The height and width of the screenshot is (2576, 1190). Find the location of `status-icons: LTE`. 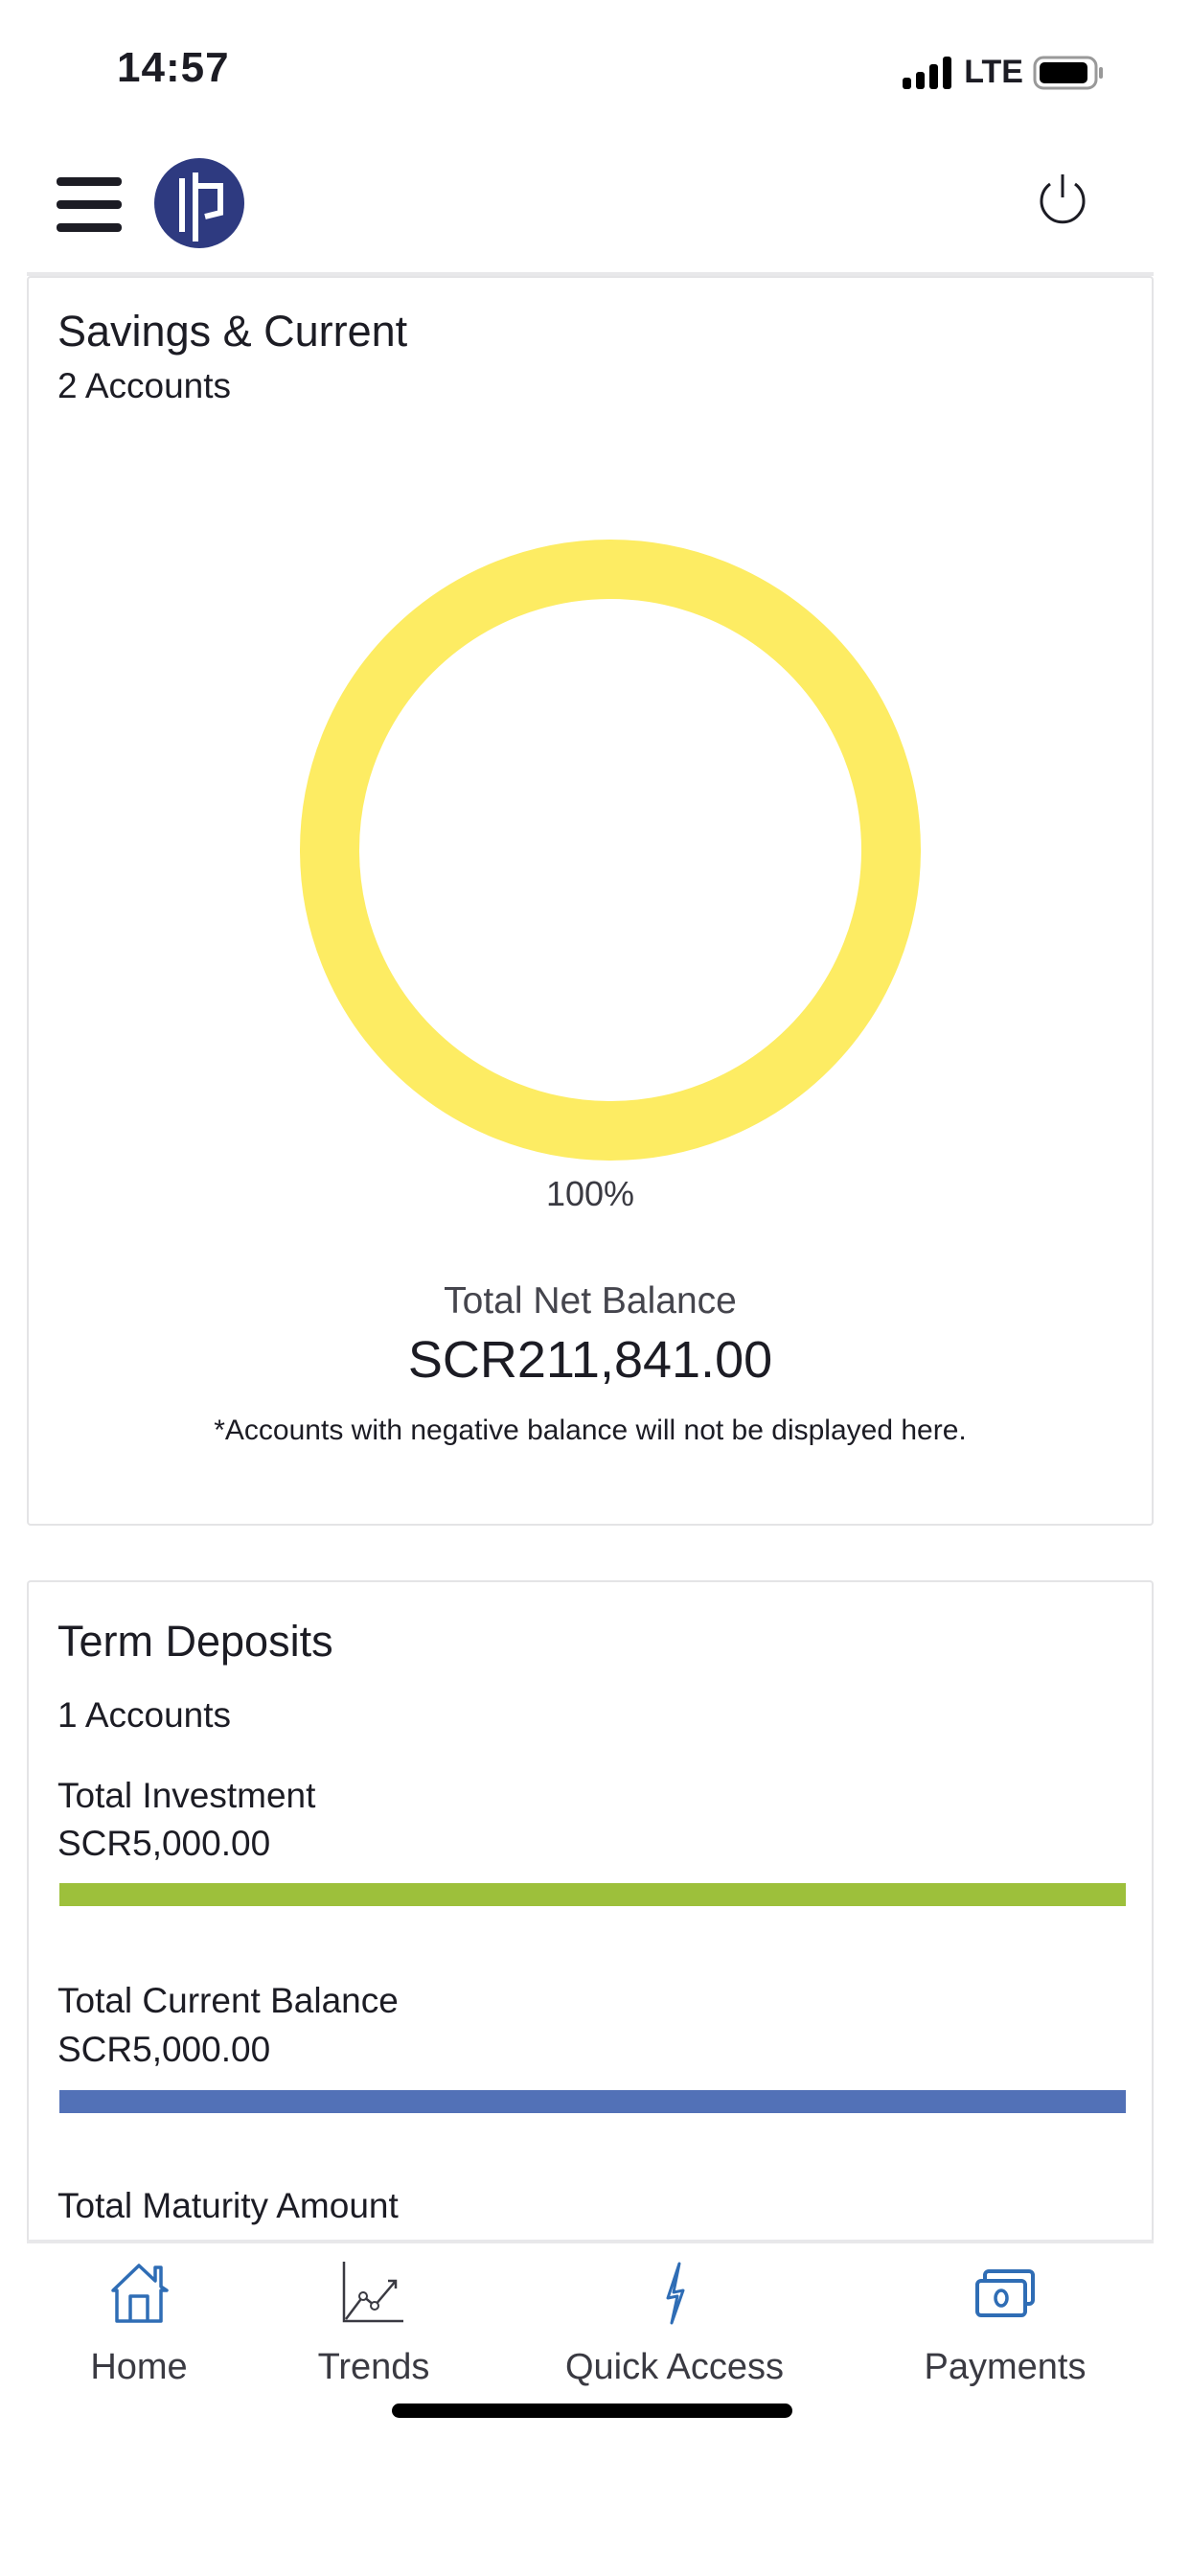

status-icons: LTE is located at coordinates (1005, 72).